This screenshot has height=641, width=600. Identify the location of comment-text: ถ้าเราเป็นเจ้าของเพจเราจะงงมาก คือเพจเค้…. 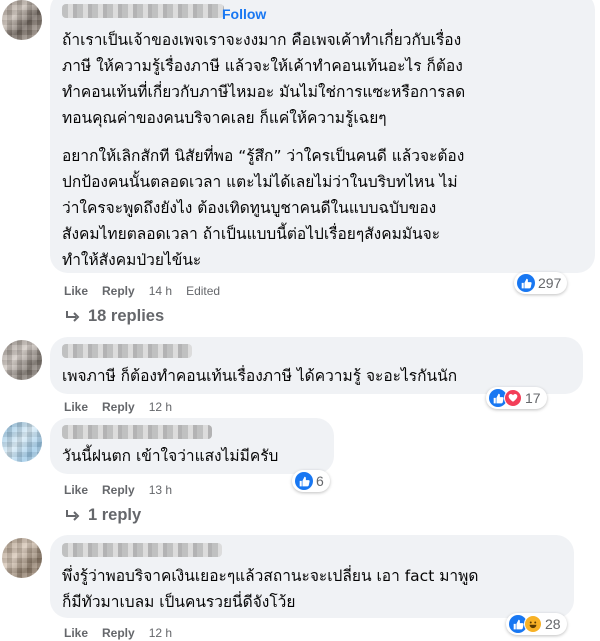
(264, 79).